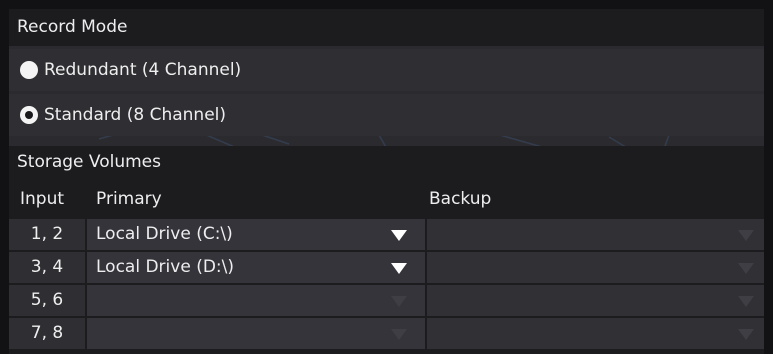 The image size is (773, 354). Describe the element at coordinates (386, 27) in the screenshot. I see `record-mode-header: Record Mode` at that location.